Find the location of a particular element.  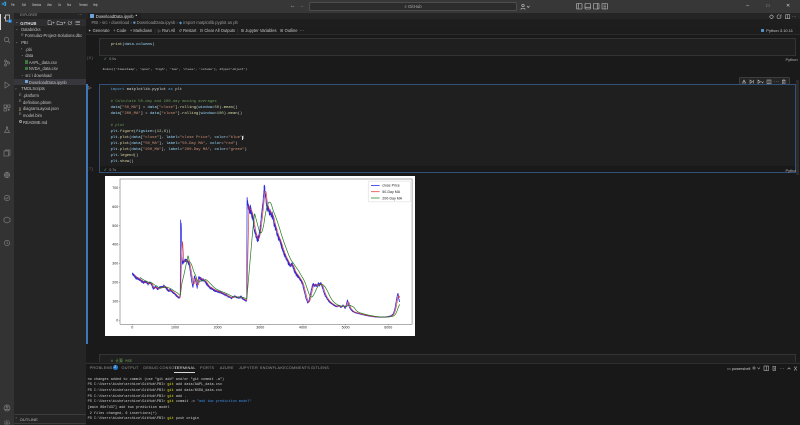

svg-text: 200-Day MA is located at coordinates (392, 199).